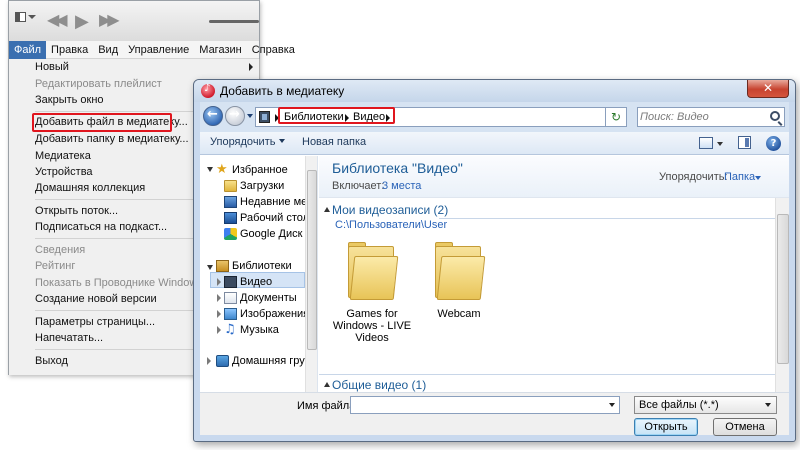  Describe the element at coordinates (783, 289) in the screenshot. I see `file-list-scrollbar-thumb` at that location.